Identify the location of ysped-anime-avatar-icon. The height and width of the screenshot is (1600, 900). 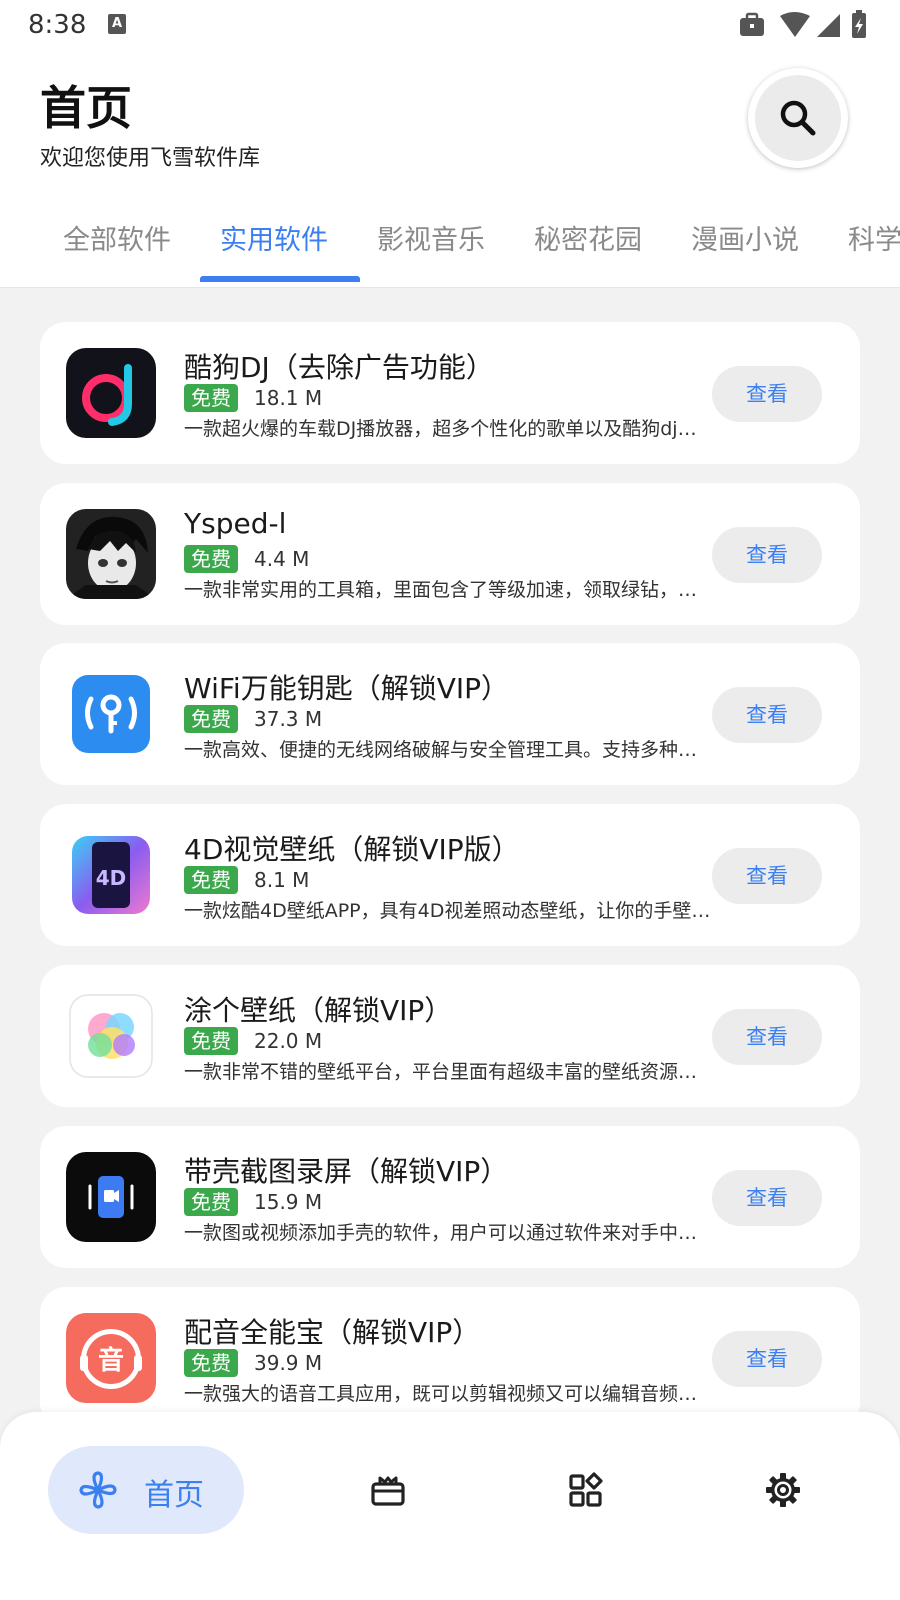
(111, 554).